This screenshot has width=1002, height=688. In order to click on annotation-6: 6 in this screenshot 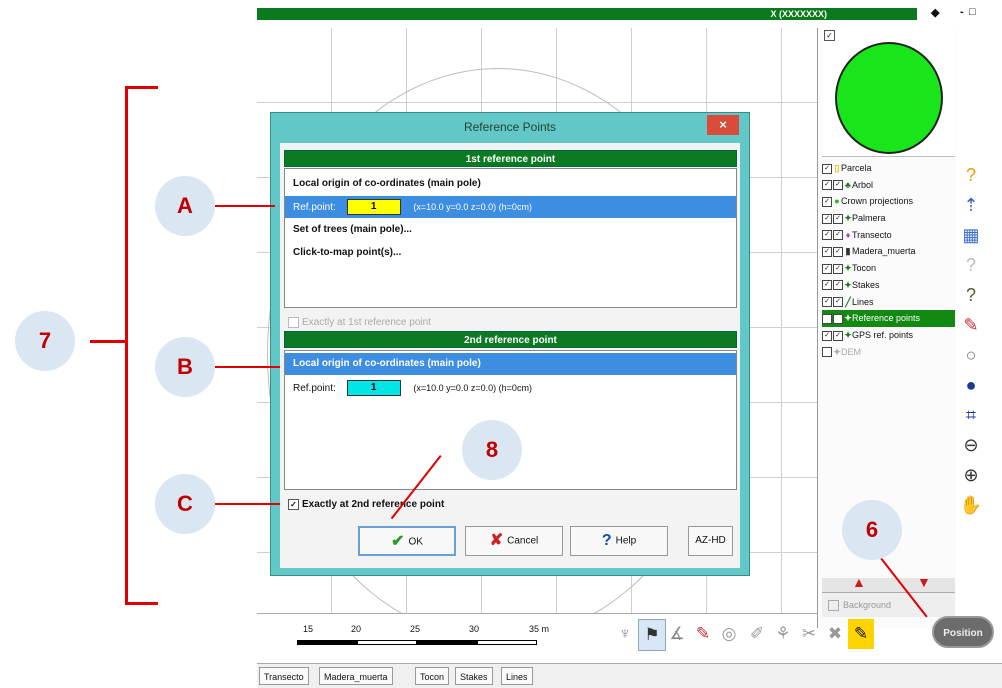, I will do `click(872, 530)`.